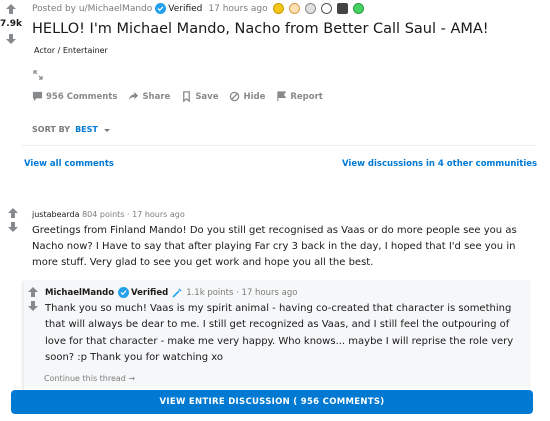  What do you see at coordinates (439, 164) in the screenshot?
I see `view-other-discussions-link: View discussions in 4 other communities` at bounding box center [439, 164].